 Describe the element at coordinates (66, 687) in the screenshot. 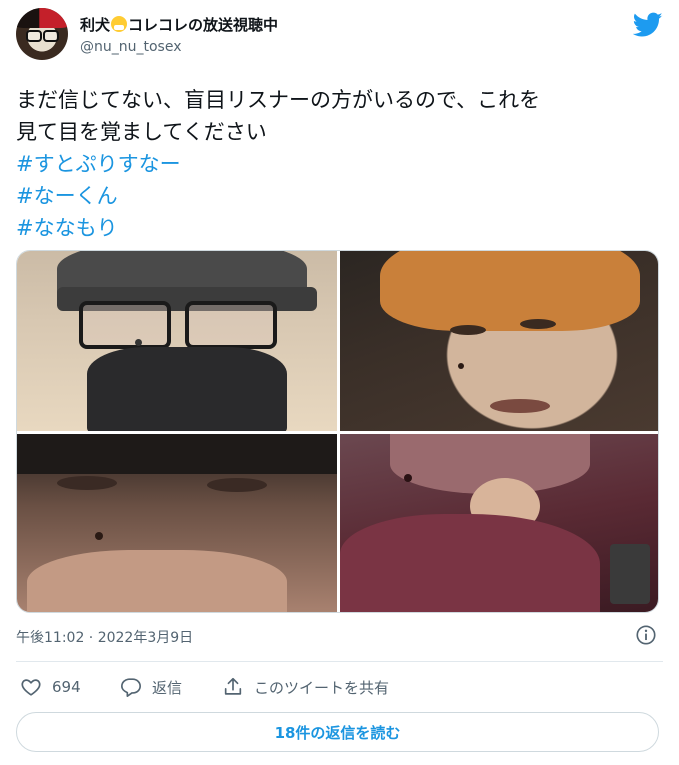

I see `like-count: 694` at that location.